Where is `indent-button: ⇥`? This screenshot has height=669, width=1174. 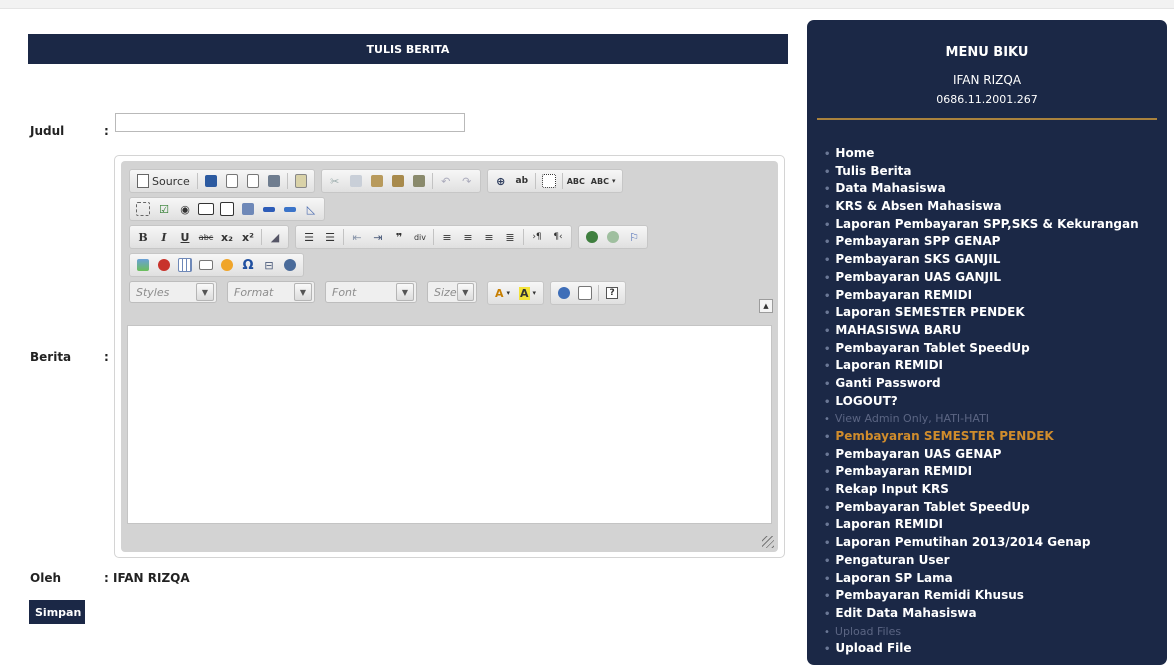 indent-button: ⇥ is located at coordinates (378, 237).